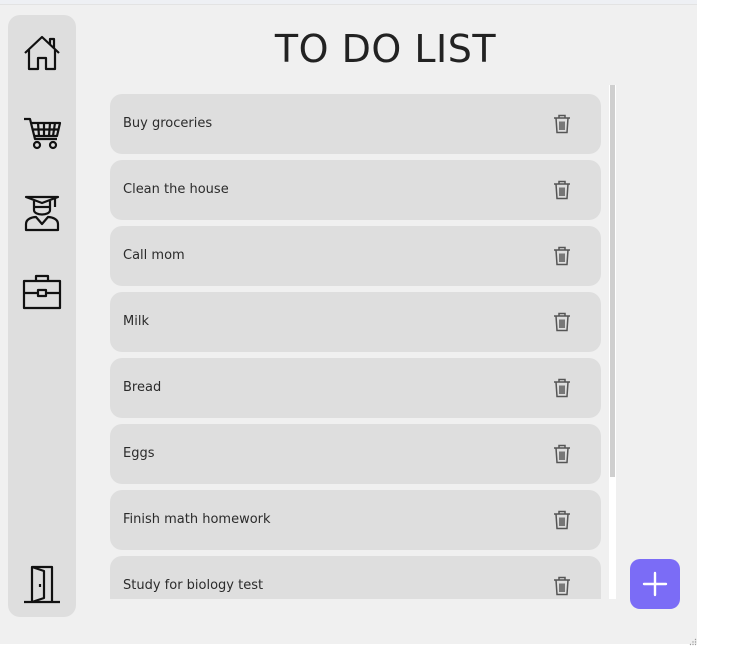 The width and height of the screenshot is (734, 646). What do you see at coordinates (42, 132) in the screenshot?
I see `shopping-cart-icon` at bounding box center [42, 132].